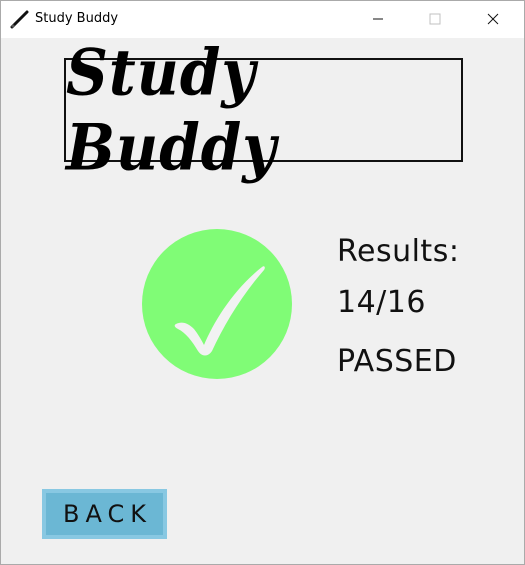  I want to click on maximize-button, so click(435, 19).